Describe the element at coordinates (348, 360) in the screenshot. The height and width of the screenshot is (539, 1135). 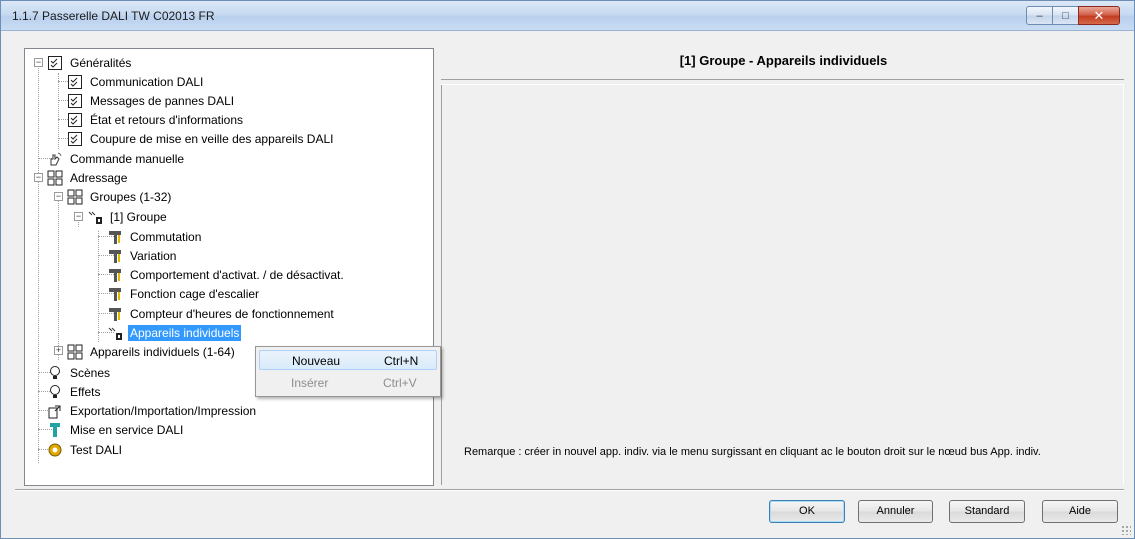
I see `menu-item-nouveau: Nouveau Ctrl+N` at that location.